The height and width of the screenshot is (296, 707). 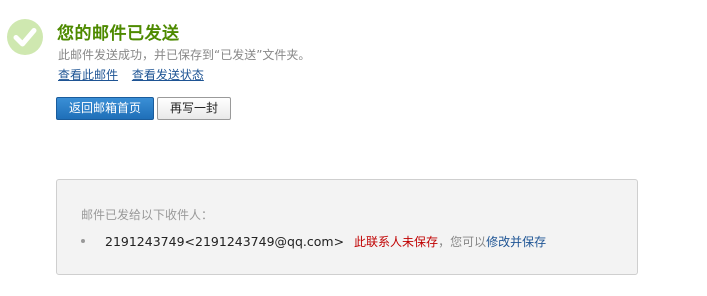 I want to click on result-links: 查看此邮件 查看发送状态, so click(x=136, y=74).